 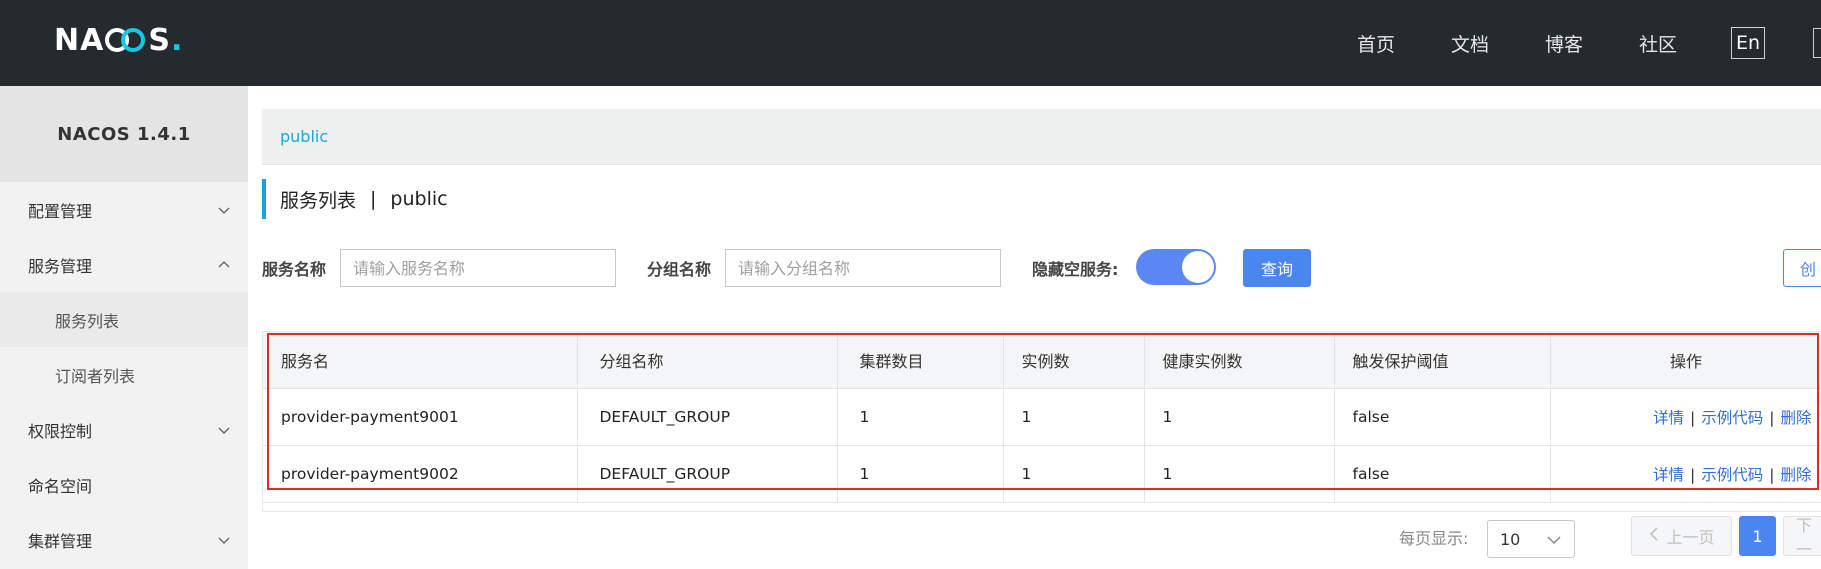 I want to click on prev-page-button: 上一页, so click(x=1681, y=536).